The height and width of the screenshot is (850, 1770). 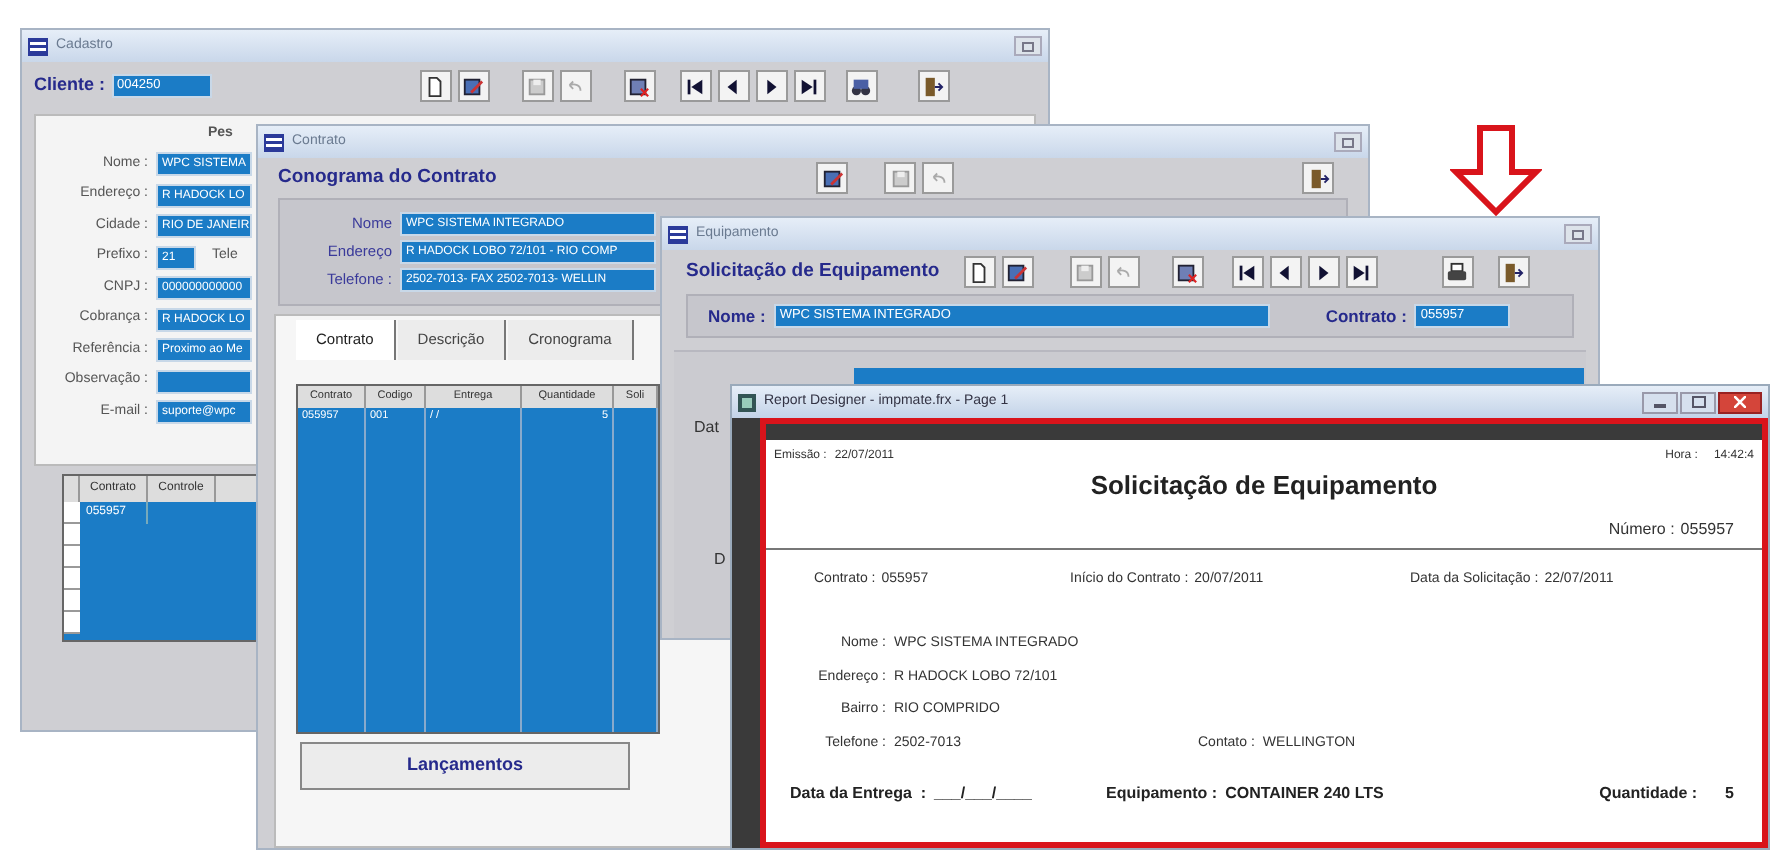 What do you see at coordinates (720, 560) in the screenshot?
I see `field-label: D` at bounding box center [720, 560].